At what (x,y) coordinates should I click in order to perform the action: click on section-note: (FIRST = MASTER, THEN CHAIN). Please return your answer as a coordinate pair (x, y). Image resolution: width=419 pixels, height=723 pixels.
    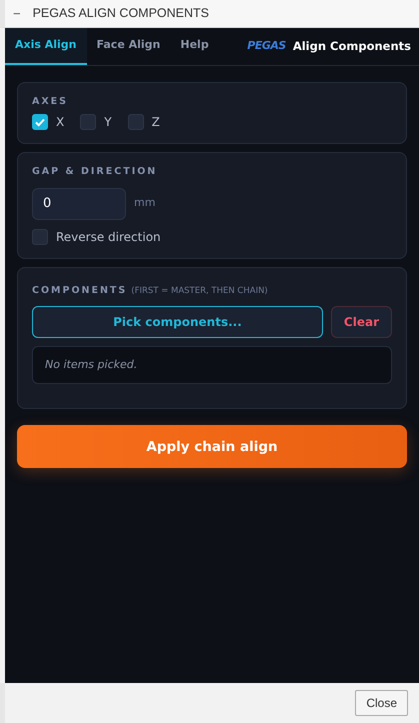
    Looking at the image, I should click on (199, 291).